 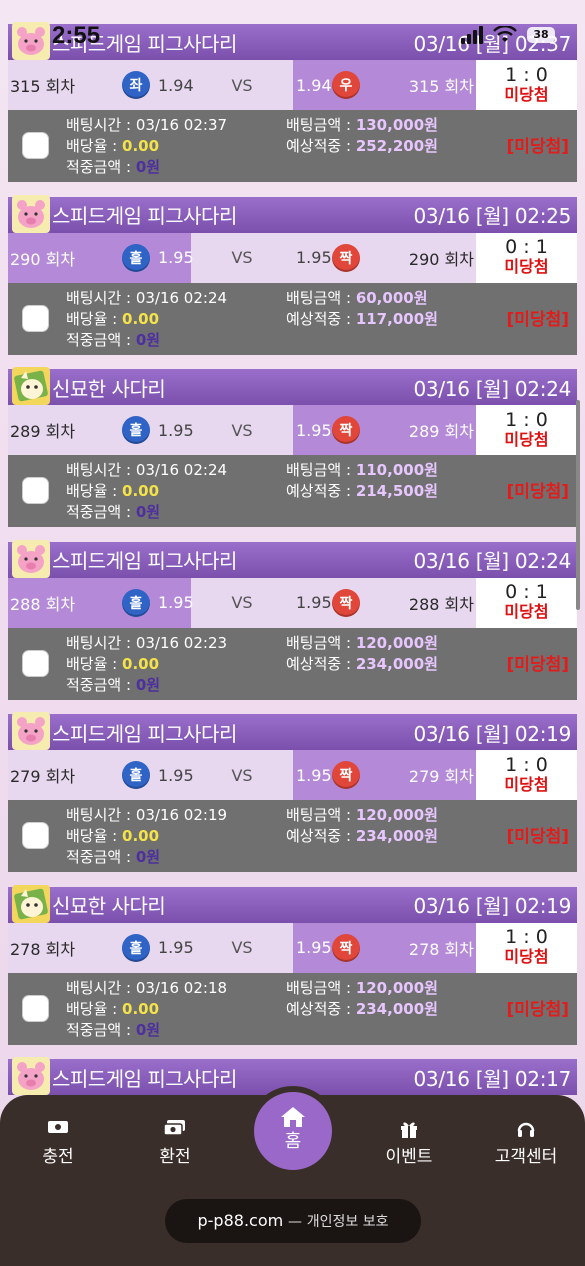 I want to click on round-label: 289 회차, so click(x=43, y=431).